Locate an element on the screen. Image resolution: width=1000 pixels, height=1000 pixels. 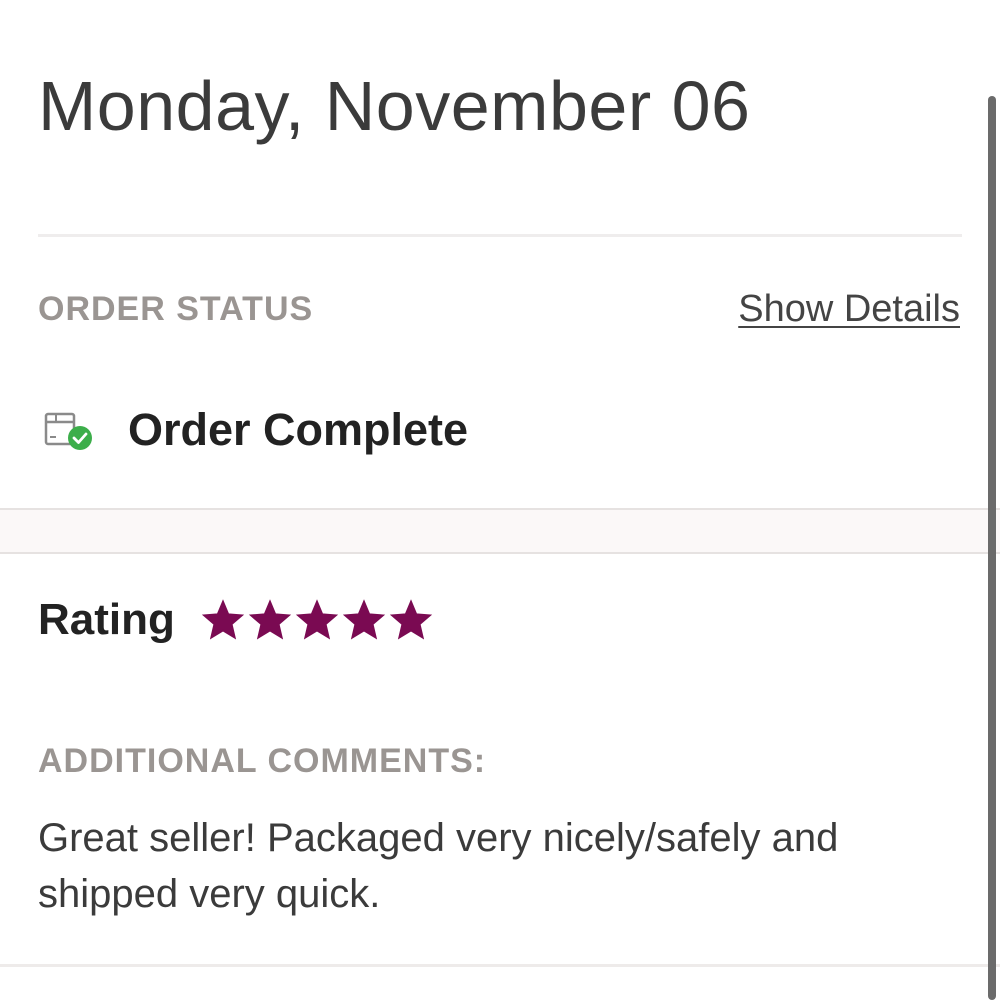
show-details-link: Show Details is located at coordinates (849, 309).